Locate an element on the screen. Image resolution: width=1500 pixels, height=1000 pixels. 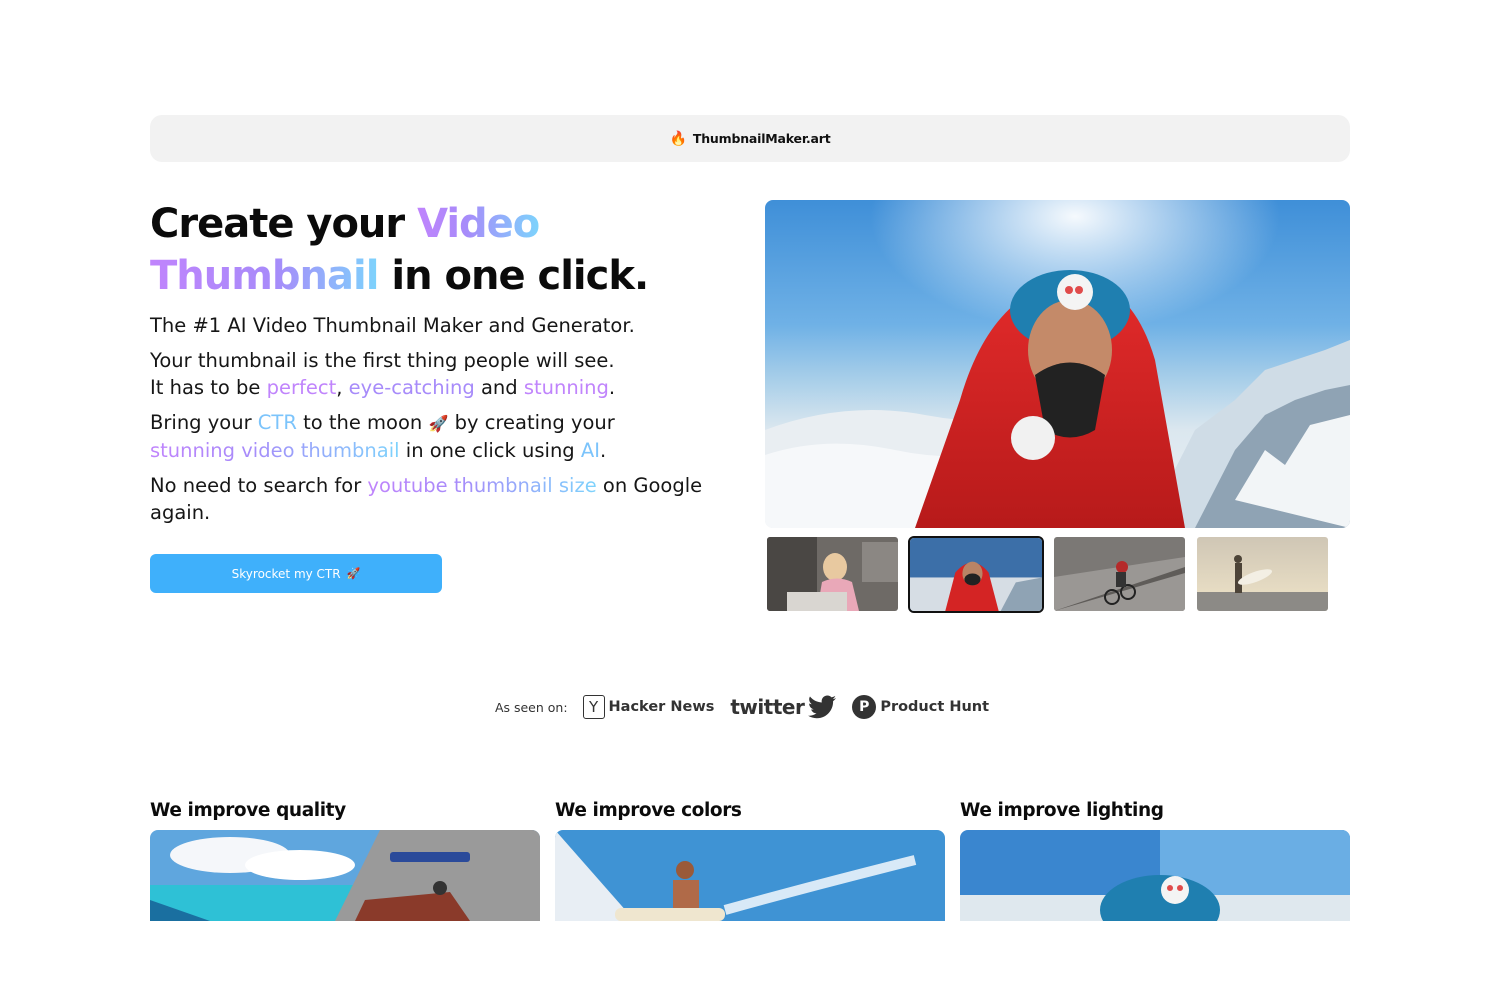
highlight-youtube-thumbnail-size: youtube thumbnail size is located at coordinates (482, 485).